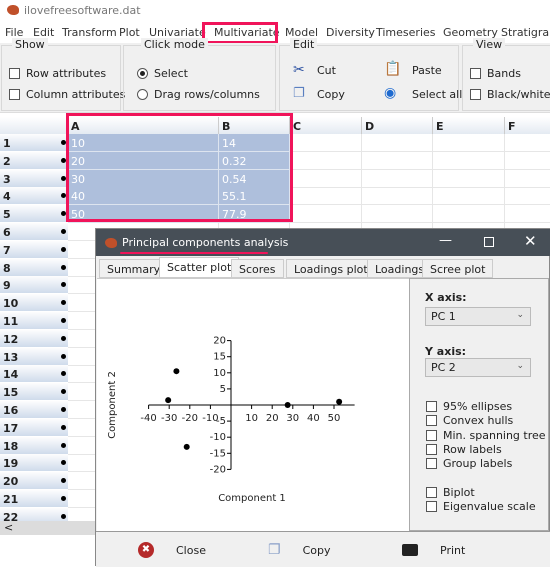 The image size is (550, 567). What do you see at coordinates (34, 463) in the screenshot?
I see `row-header: 19` at bounding box center [34, 463].